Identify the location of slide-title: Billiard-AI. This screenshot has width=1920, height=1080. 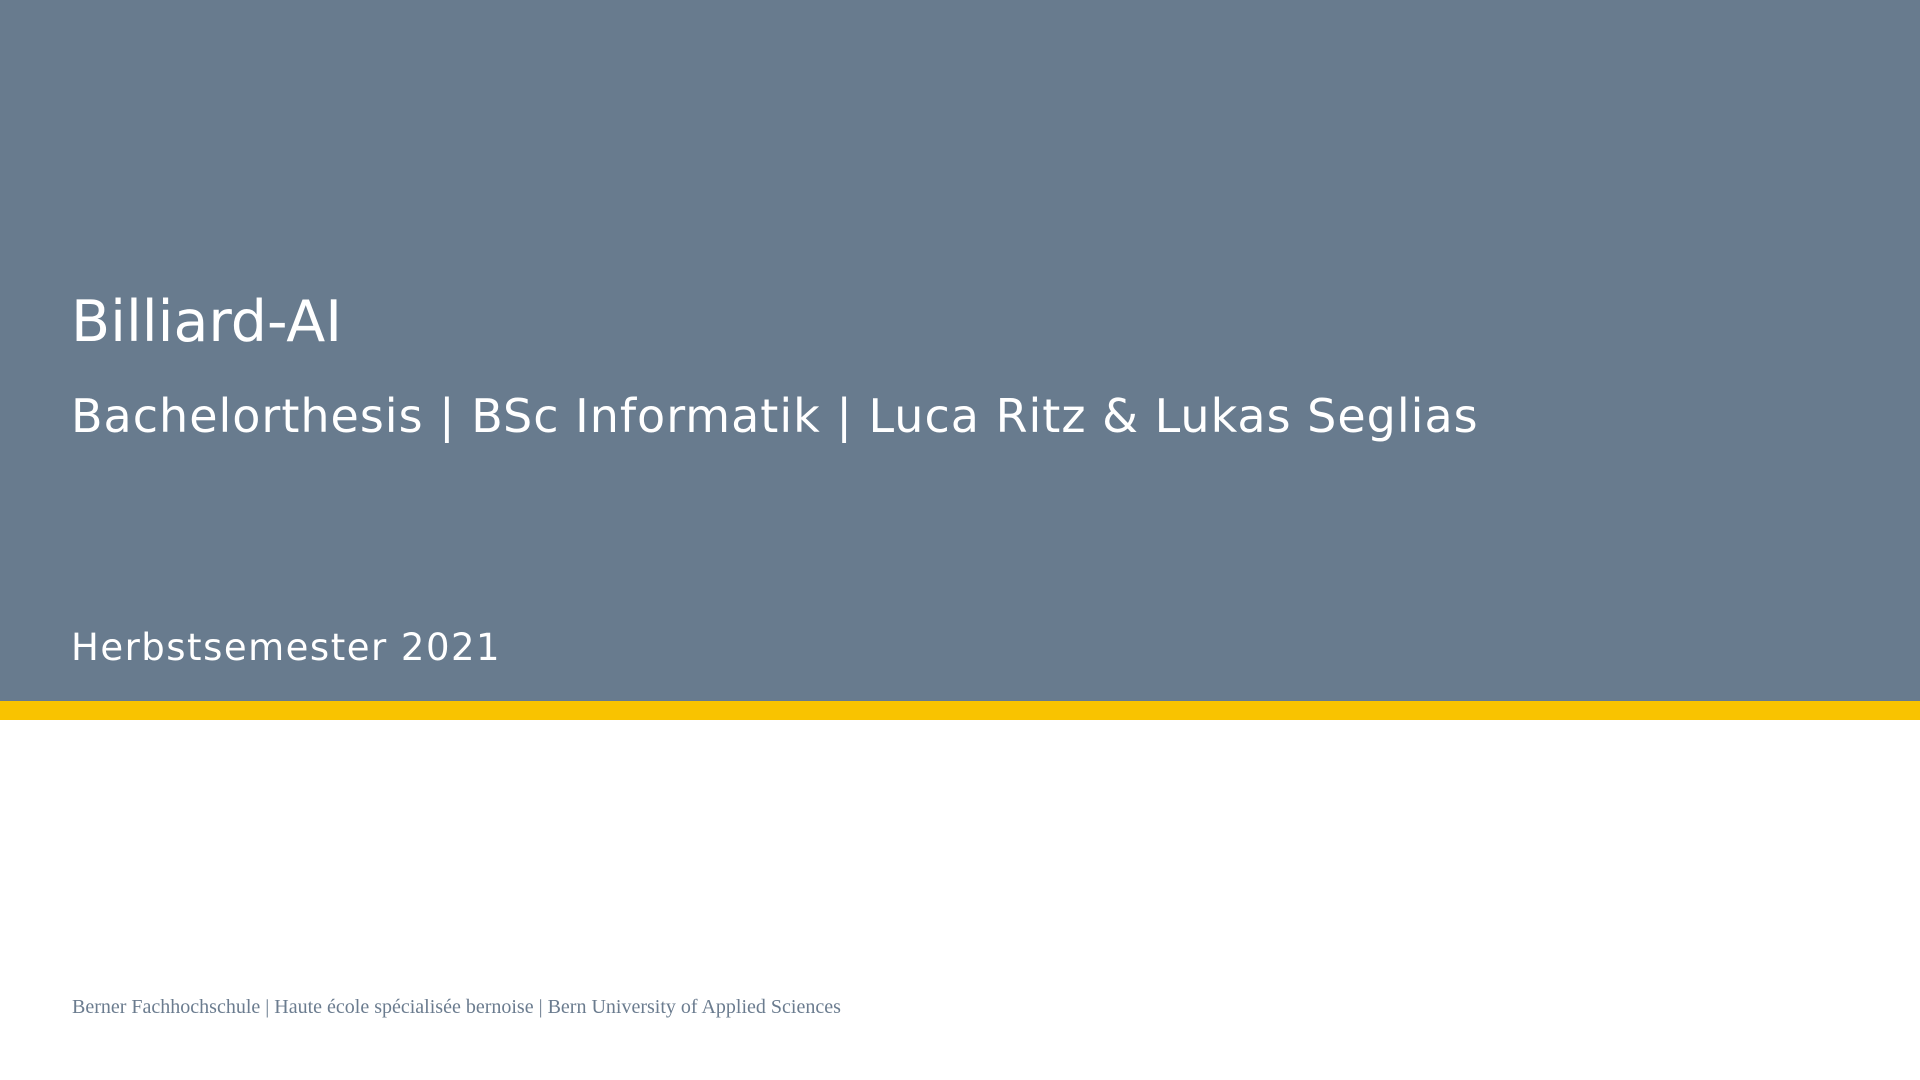
(207, 322).